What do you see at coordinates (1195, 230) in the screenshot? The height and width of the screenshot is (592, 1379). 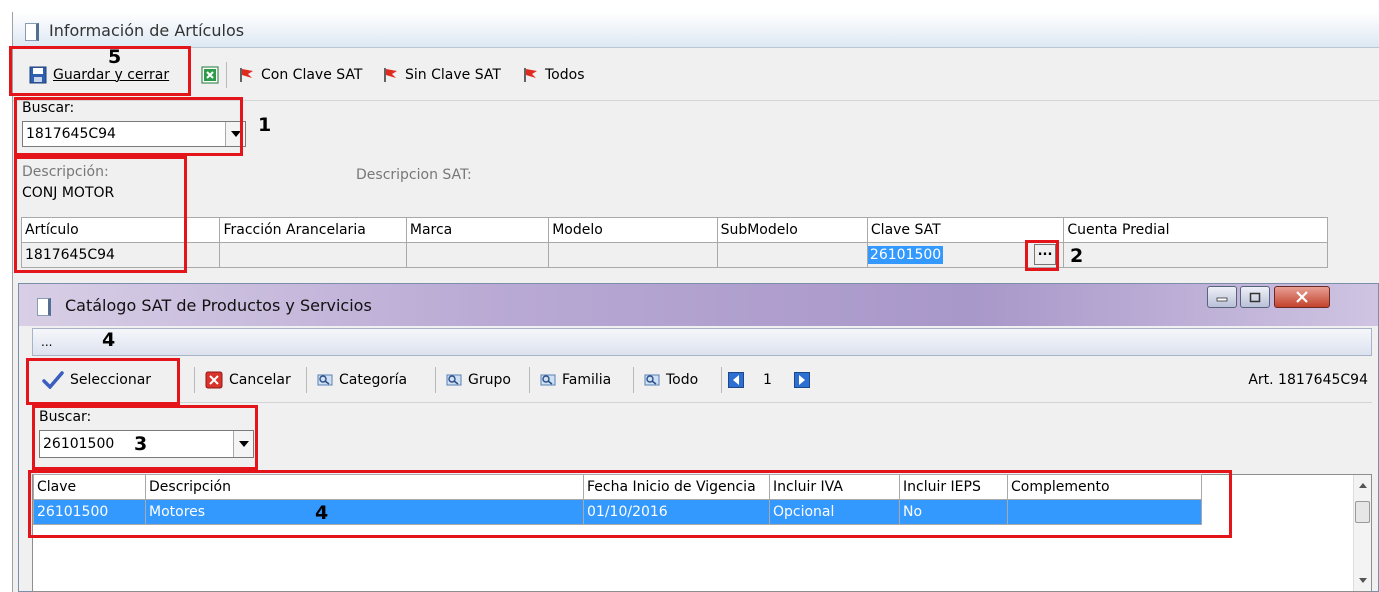 I see `column-header: Cuenta Predial` at bounding box center [1195, 230].